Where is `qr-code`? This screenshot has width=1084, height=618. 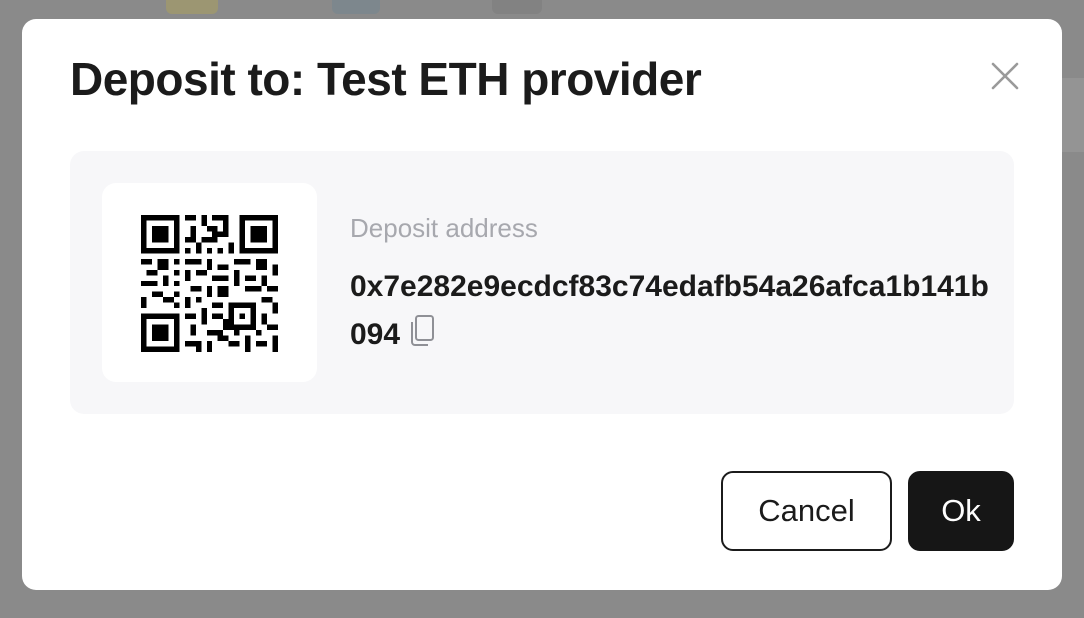
qr-code is located at coordinates (209, 283).